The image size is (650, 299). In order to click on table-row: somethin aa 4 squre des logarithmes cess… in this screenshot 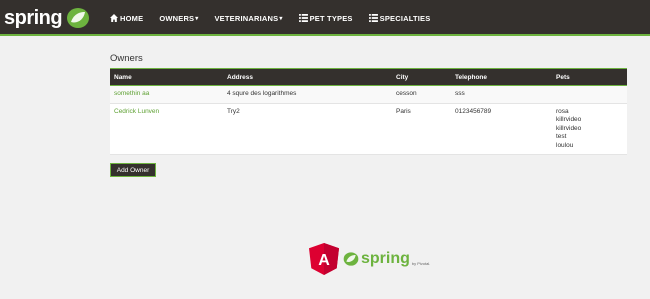, I will do `click(368, 94)`.